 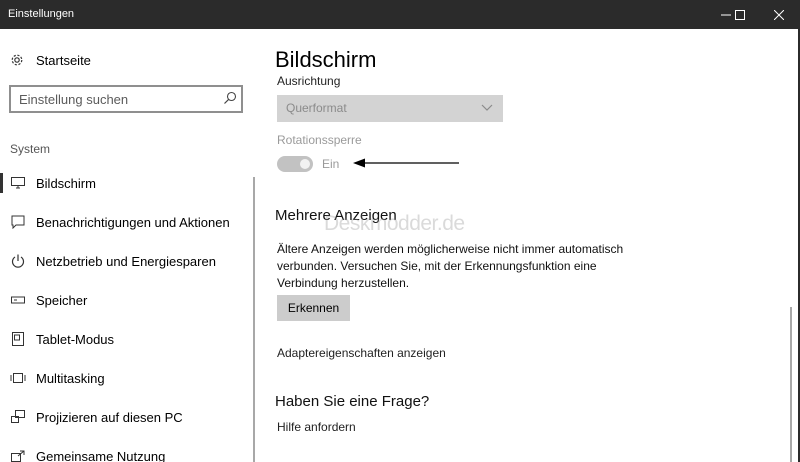 I want to click on help-link: Hilfe anfordern, so click(x=316, y=427).